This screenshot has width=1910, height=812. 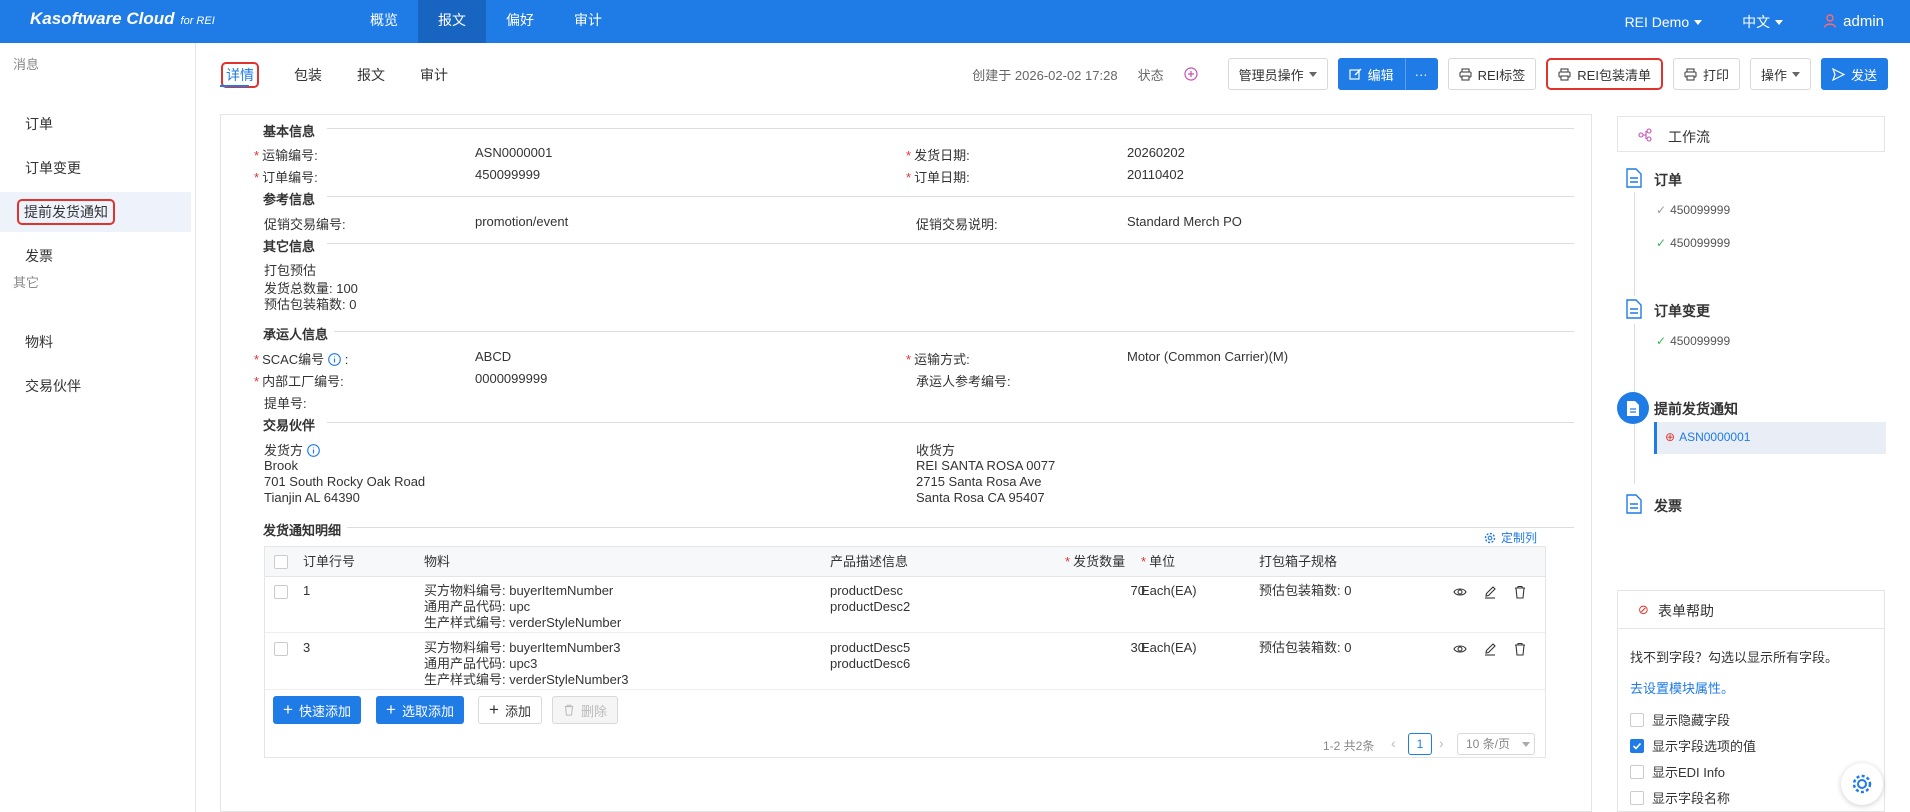 I want to click on receiver-label: 收货方, so click(x=936, y=450).